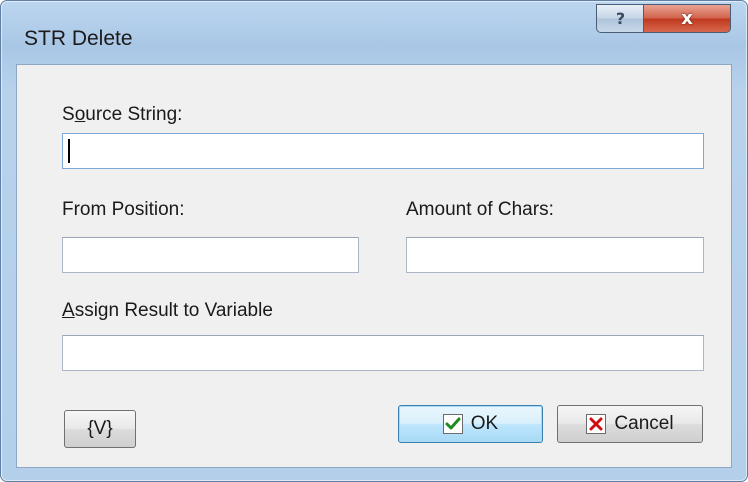  I want to click on cancel-x-icon, so click(596, 424).